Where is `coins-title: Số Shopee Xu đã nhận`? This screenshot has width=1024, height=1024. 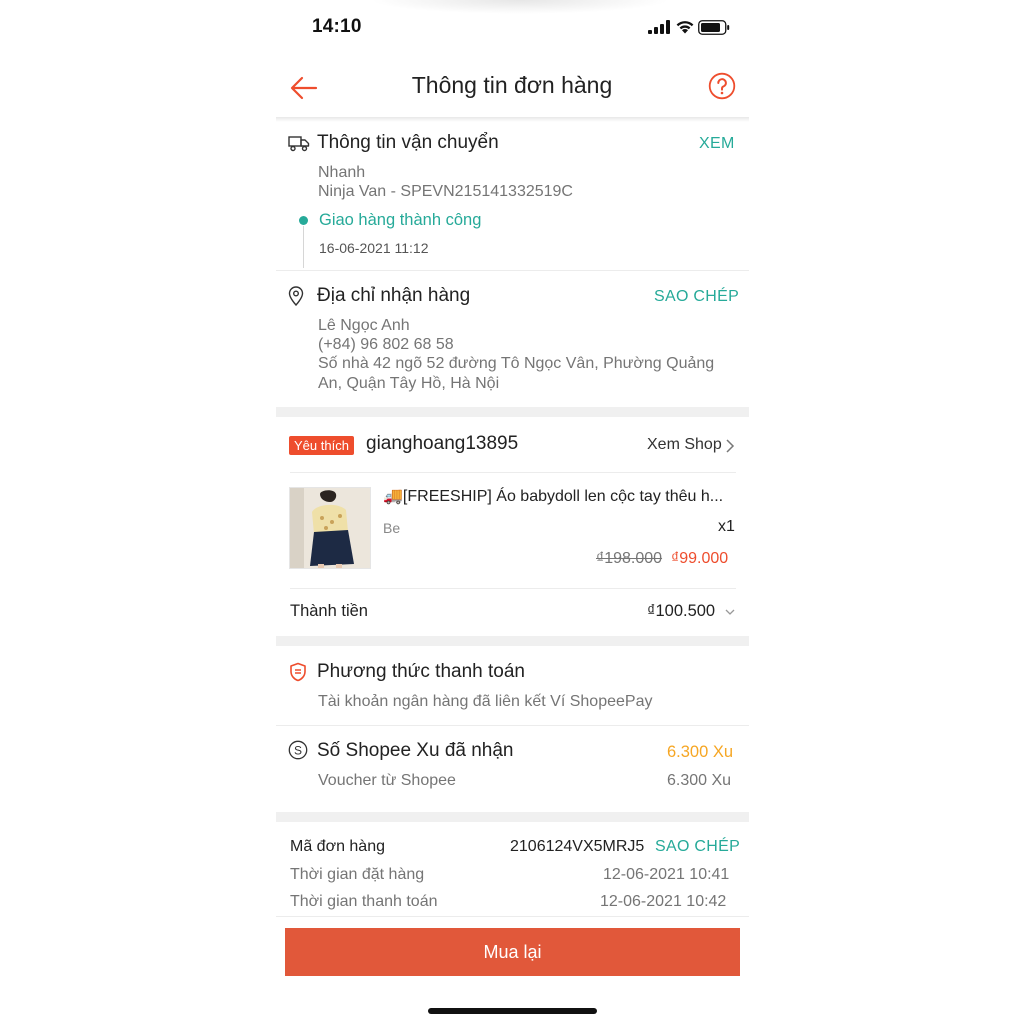 coins-title: Số Shopee Xu đã nhận is located at coordinates (415, 750).